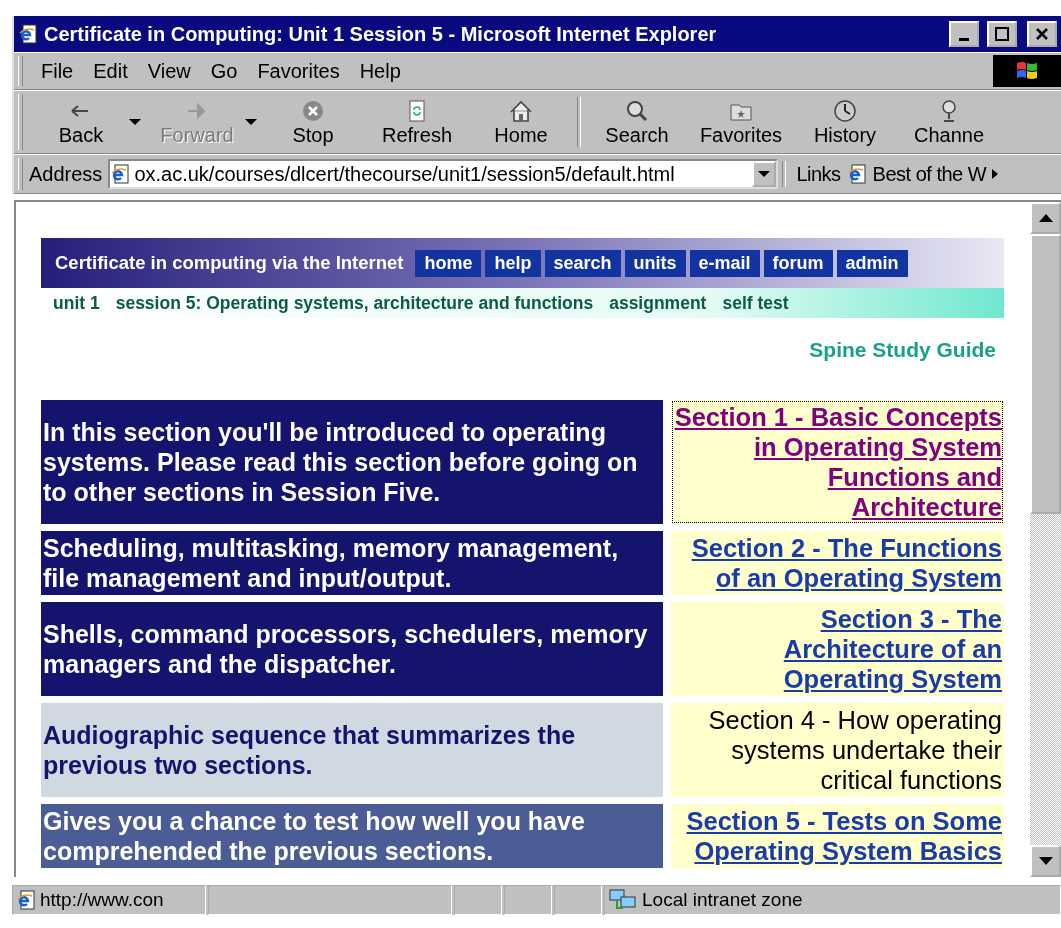 This screenshot has height=928, width=1061. Describe the element at coordinates (964, 34) in the screenshot. I see `minimize-button` at that location.